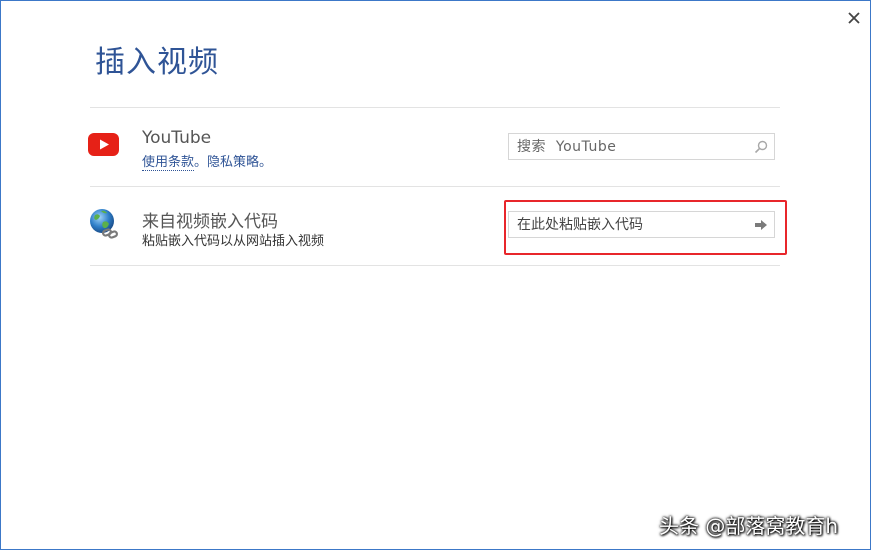 The width and height of the screenshot is (871, 550). I want to click on privacy-policy-link: 隐私策略, so click(233, 162).